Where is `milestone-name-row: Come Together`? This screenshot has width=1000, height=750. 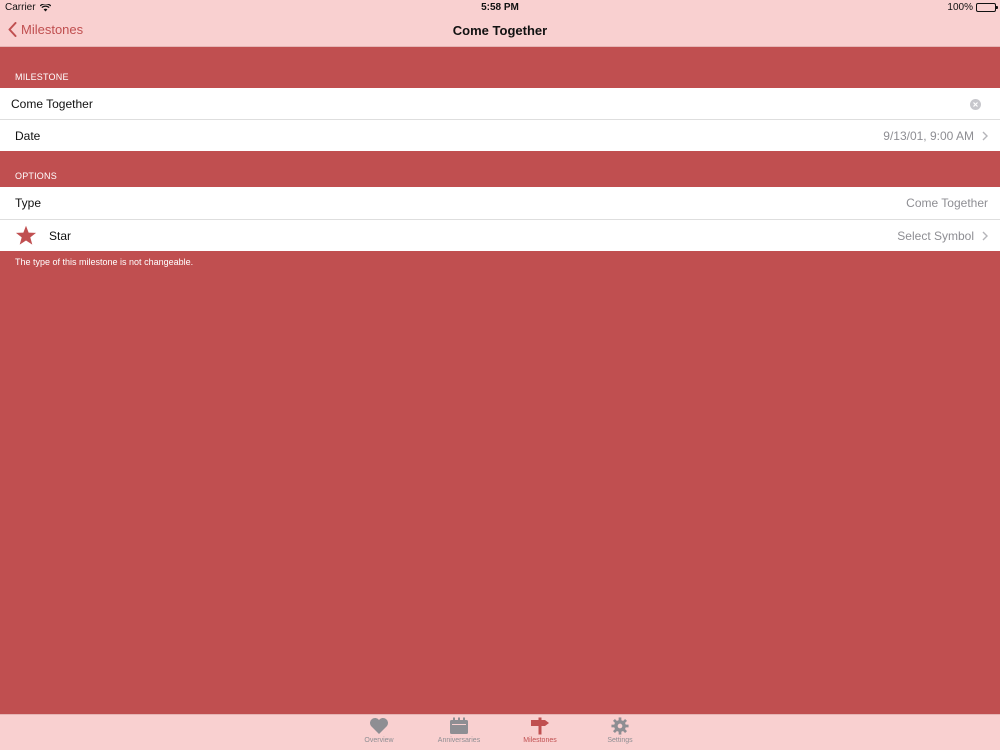
milestone-name-row: Come Together is located at coordinates (500, 104).